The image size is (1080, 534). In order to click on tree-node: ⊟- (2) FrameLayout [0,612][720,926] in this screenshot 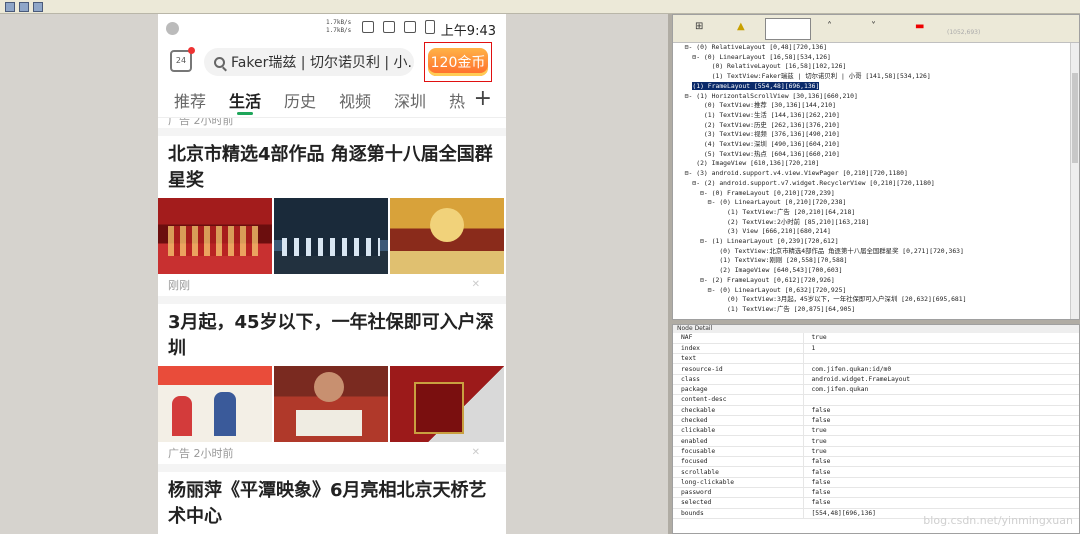, I will do `click(878, 281)`.